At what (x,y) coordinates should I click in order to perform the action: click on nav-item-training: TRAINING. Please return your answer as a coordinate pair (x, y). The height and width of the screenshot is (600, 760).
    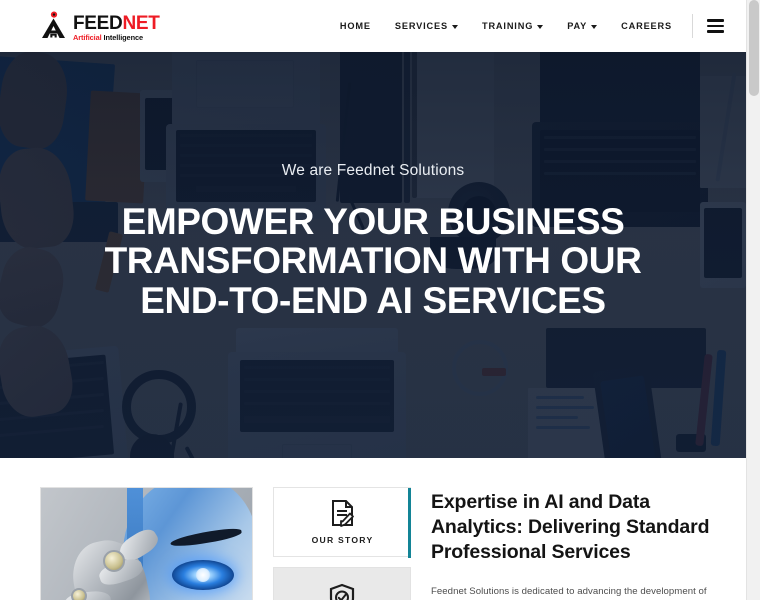
    Looking at the image, I should click on (512, 26).